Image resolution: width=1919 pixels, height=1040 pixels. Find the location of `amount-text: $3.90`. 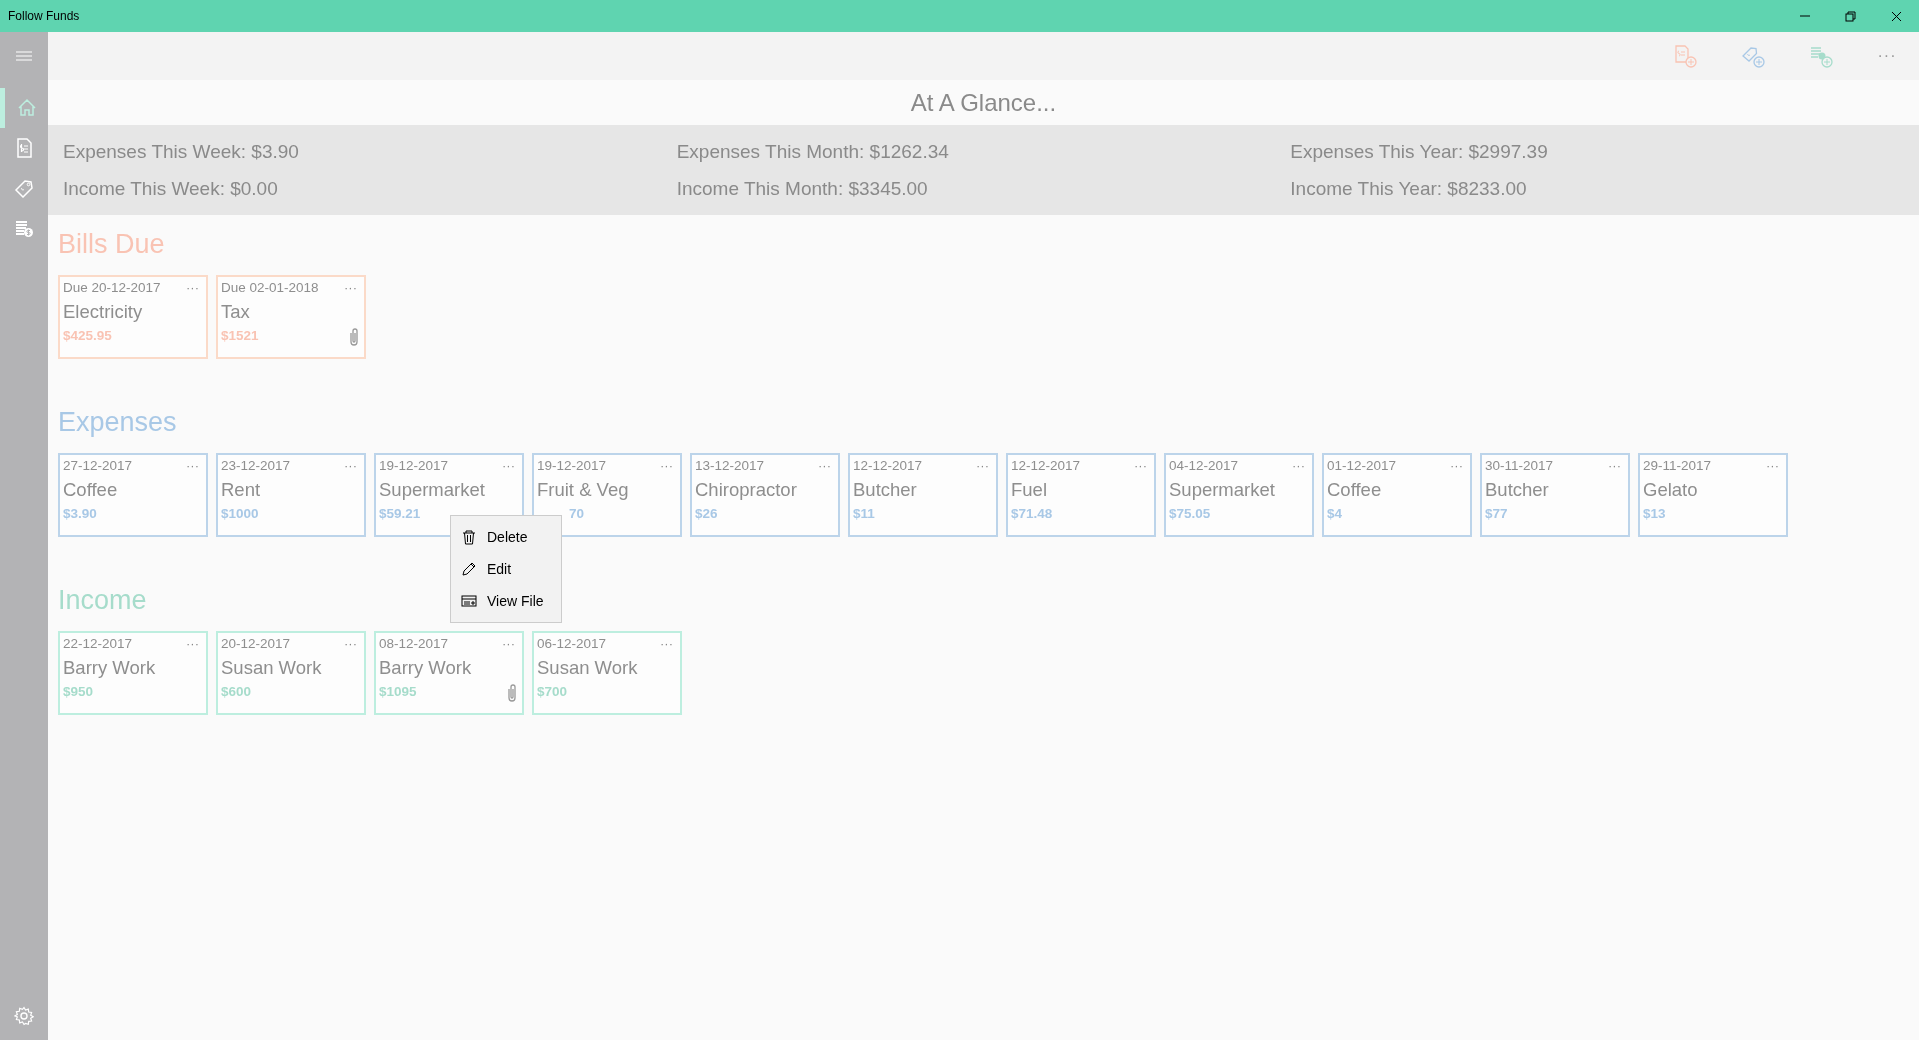

amount-text: $3.90 is located at coordinates (80, 514).